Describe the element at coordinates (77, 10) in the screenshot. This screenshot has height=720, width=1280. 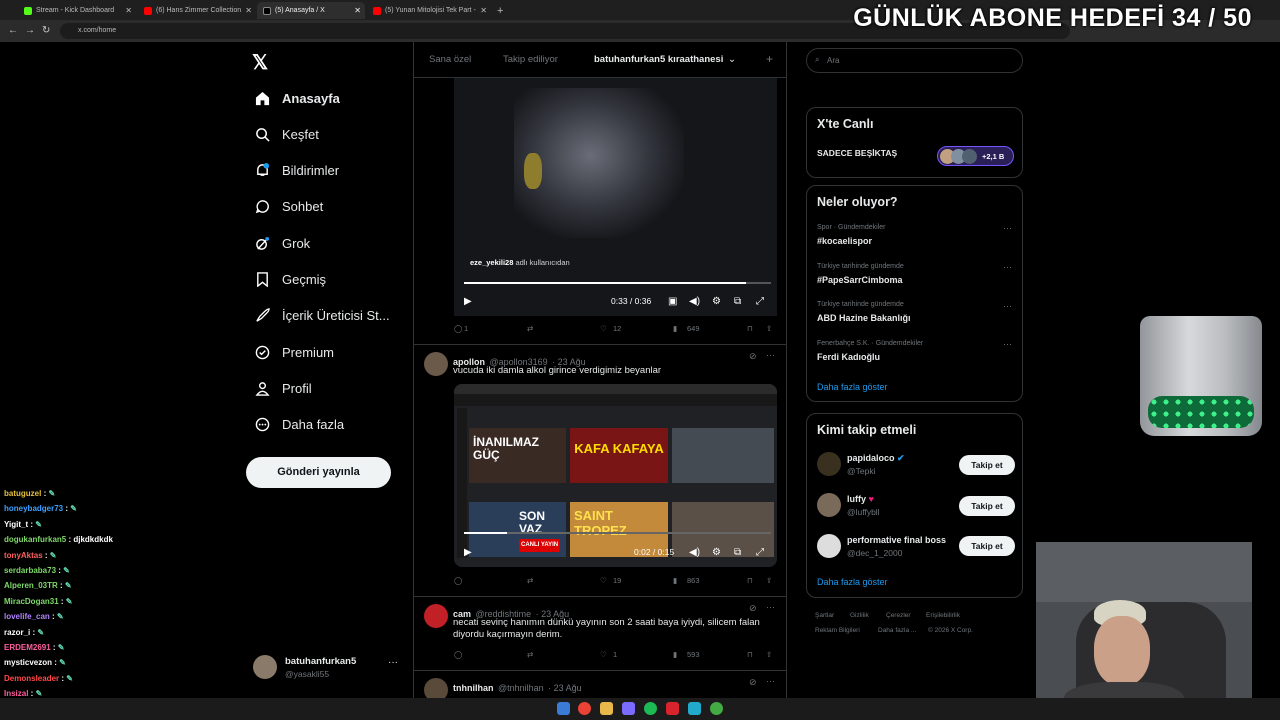
I see `browser-tab: Stream - Kick Dashboard ✕` at that location.